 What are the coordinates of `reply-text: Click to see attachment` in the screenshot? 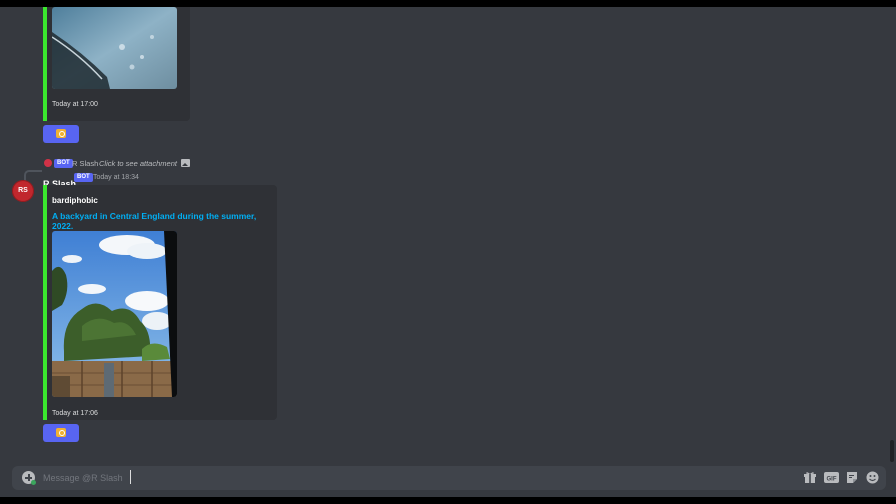 It's located at (138, 163).